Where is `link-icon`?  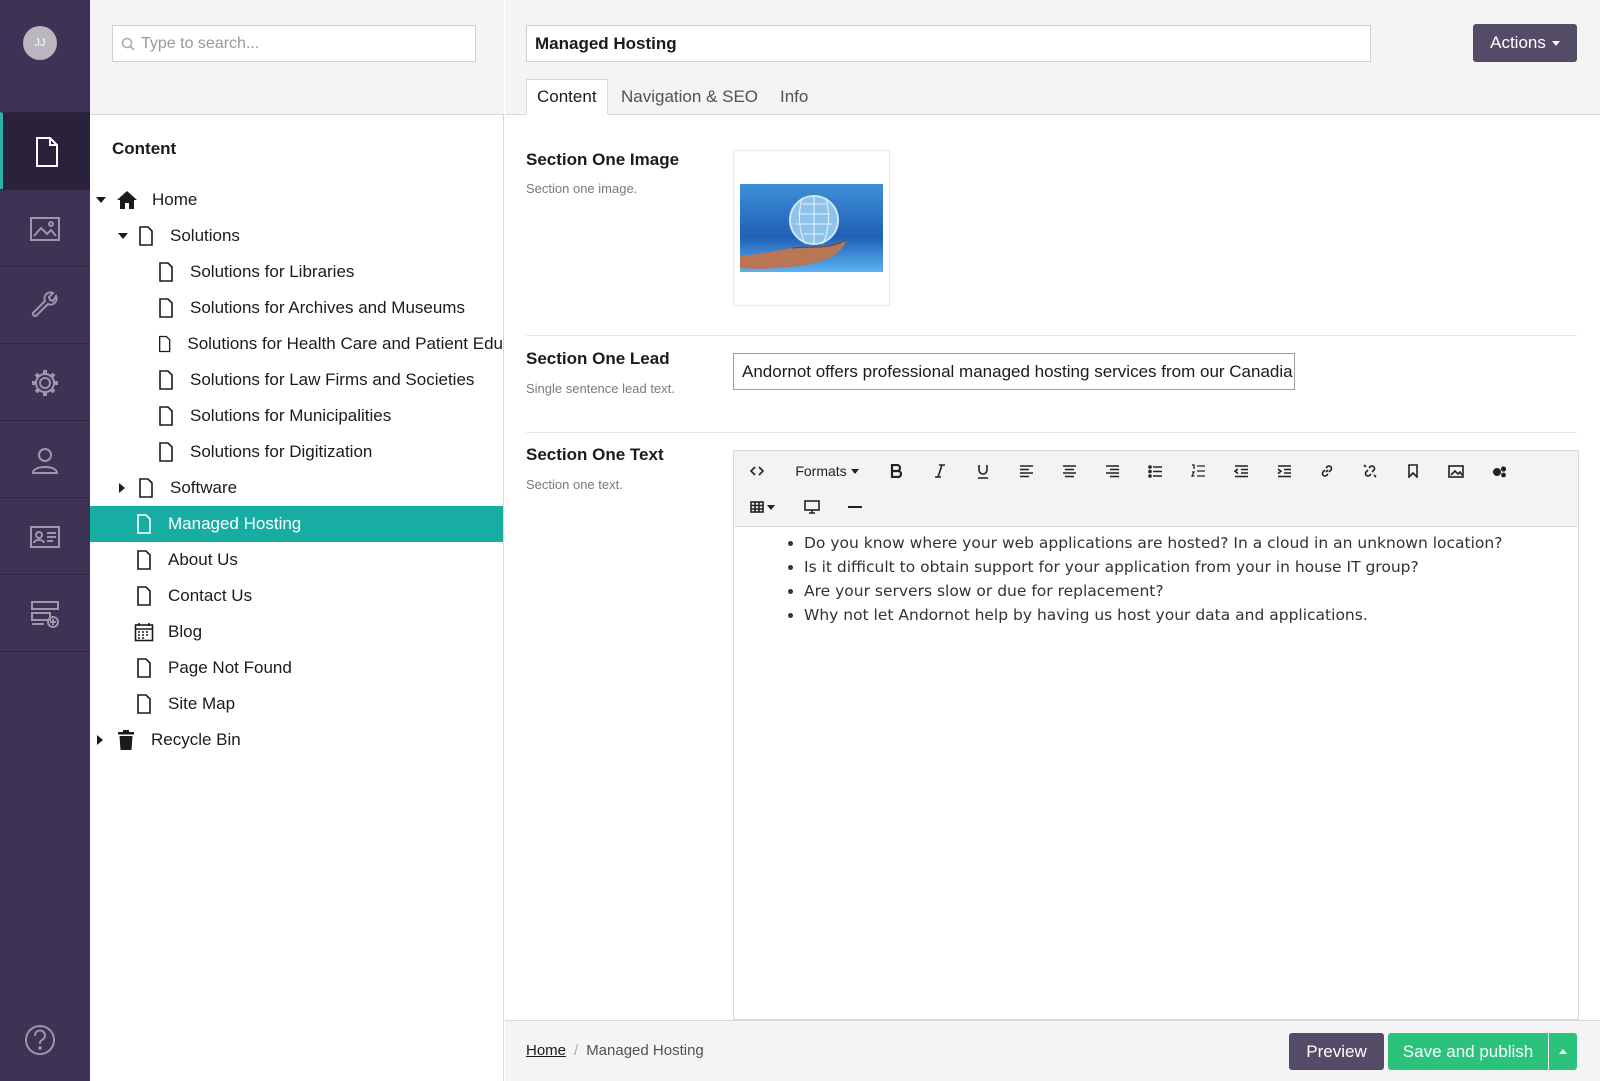
link-icon is located at coordinates (1327, 471).